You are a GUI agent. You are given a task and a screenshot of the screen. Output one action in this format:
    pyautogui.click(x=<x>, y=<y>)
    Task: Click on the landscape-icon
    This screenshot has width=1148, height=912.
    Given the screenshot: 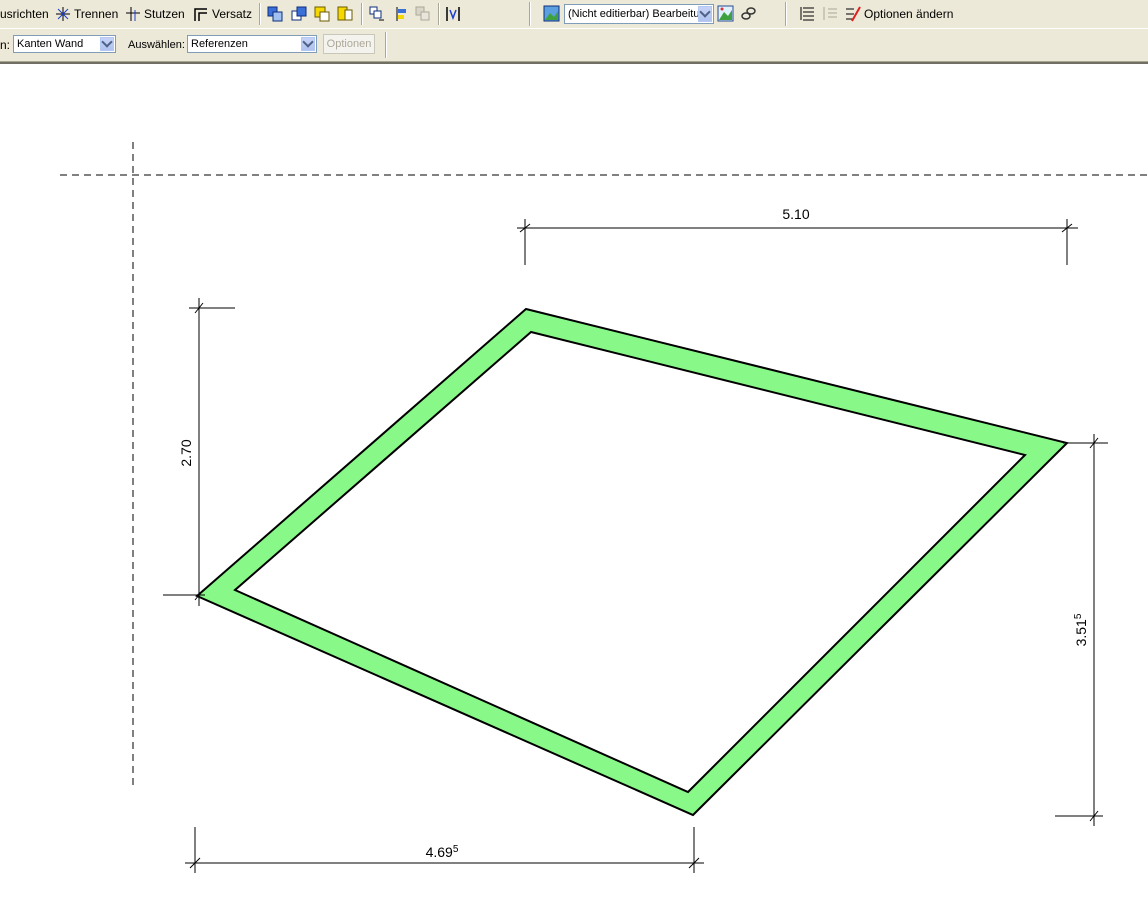 What is the action you would take?
    pyautogui.click(x=725, y=13)
    